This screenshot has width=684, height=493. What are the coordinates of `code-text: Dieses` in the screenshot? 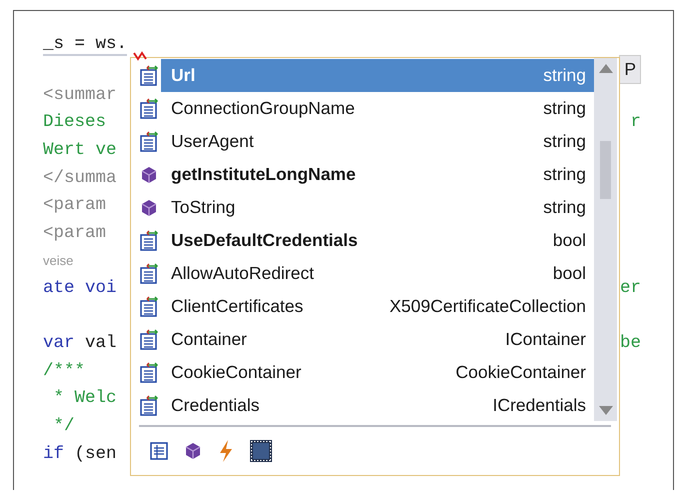 It's located at (74, 122).